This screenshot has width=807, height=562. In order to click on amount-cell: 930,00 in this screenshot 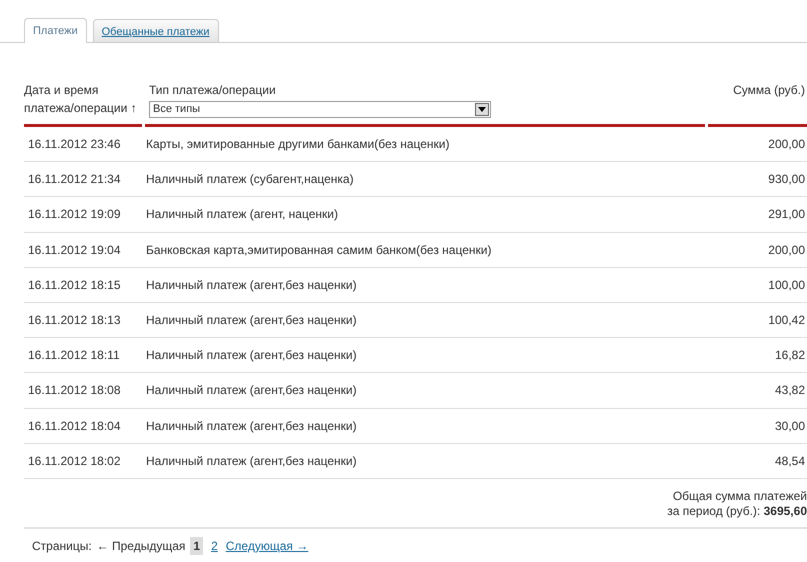, I will do `click(786, 179)`.